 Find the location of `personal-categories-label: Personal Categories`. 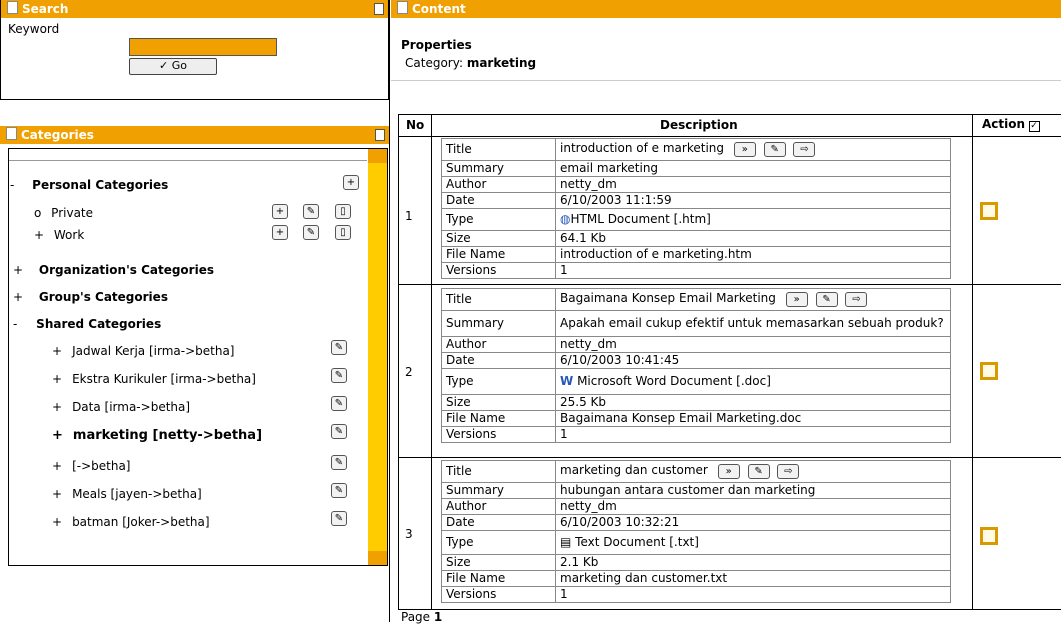

personal-categories-label: Personal Categories is located at coordinates (100, 185).